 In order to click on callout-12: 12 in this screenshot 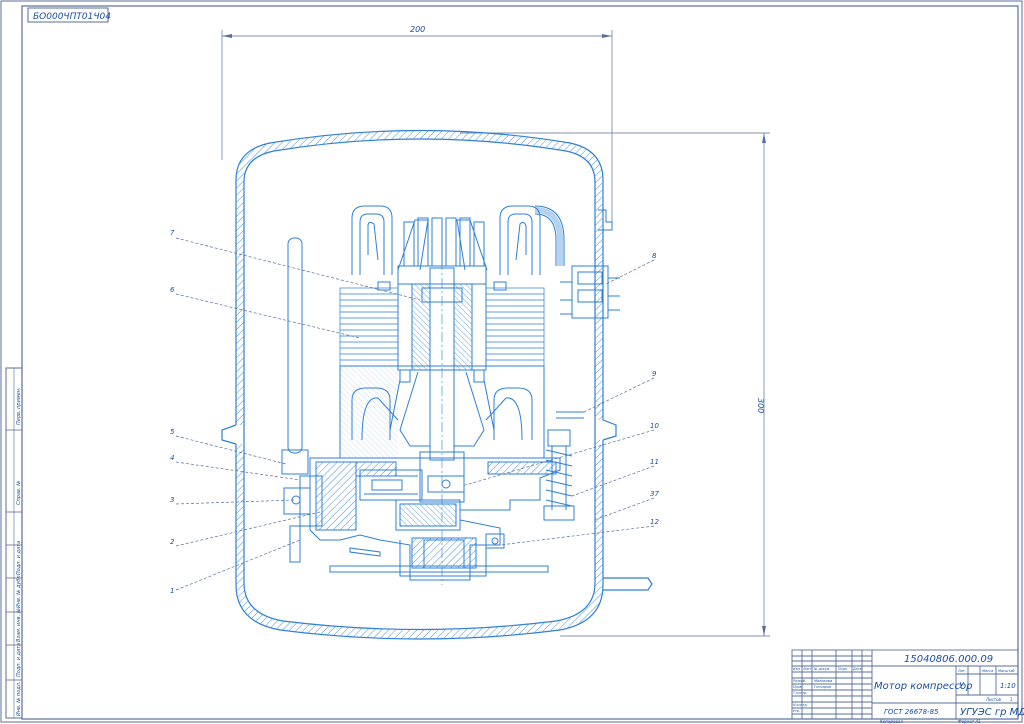, I will do `click(654, 522)`.